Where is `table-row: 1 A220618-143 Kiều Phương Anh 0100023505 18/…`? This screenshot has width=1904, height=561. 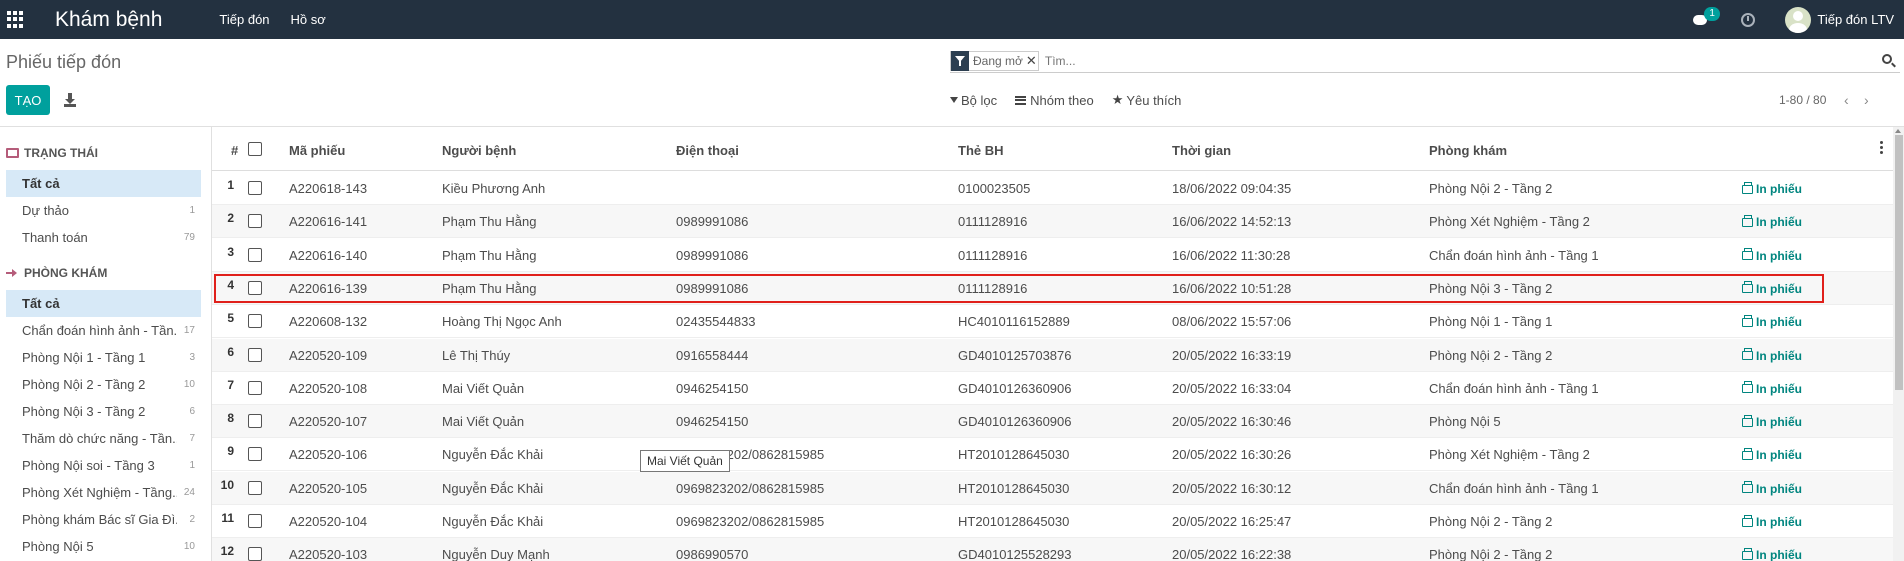
table-row: 1 A220618-143 Kiều Phương Anh 0100023505 18/… is located at coordinates (1053, 188).